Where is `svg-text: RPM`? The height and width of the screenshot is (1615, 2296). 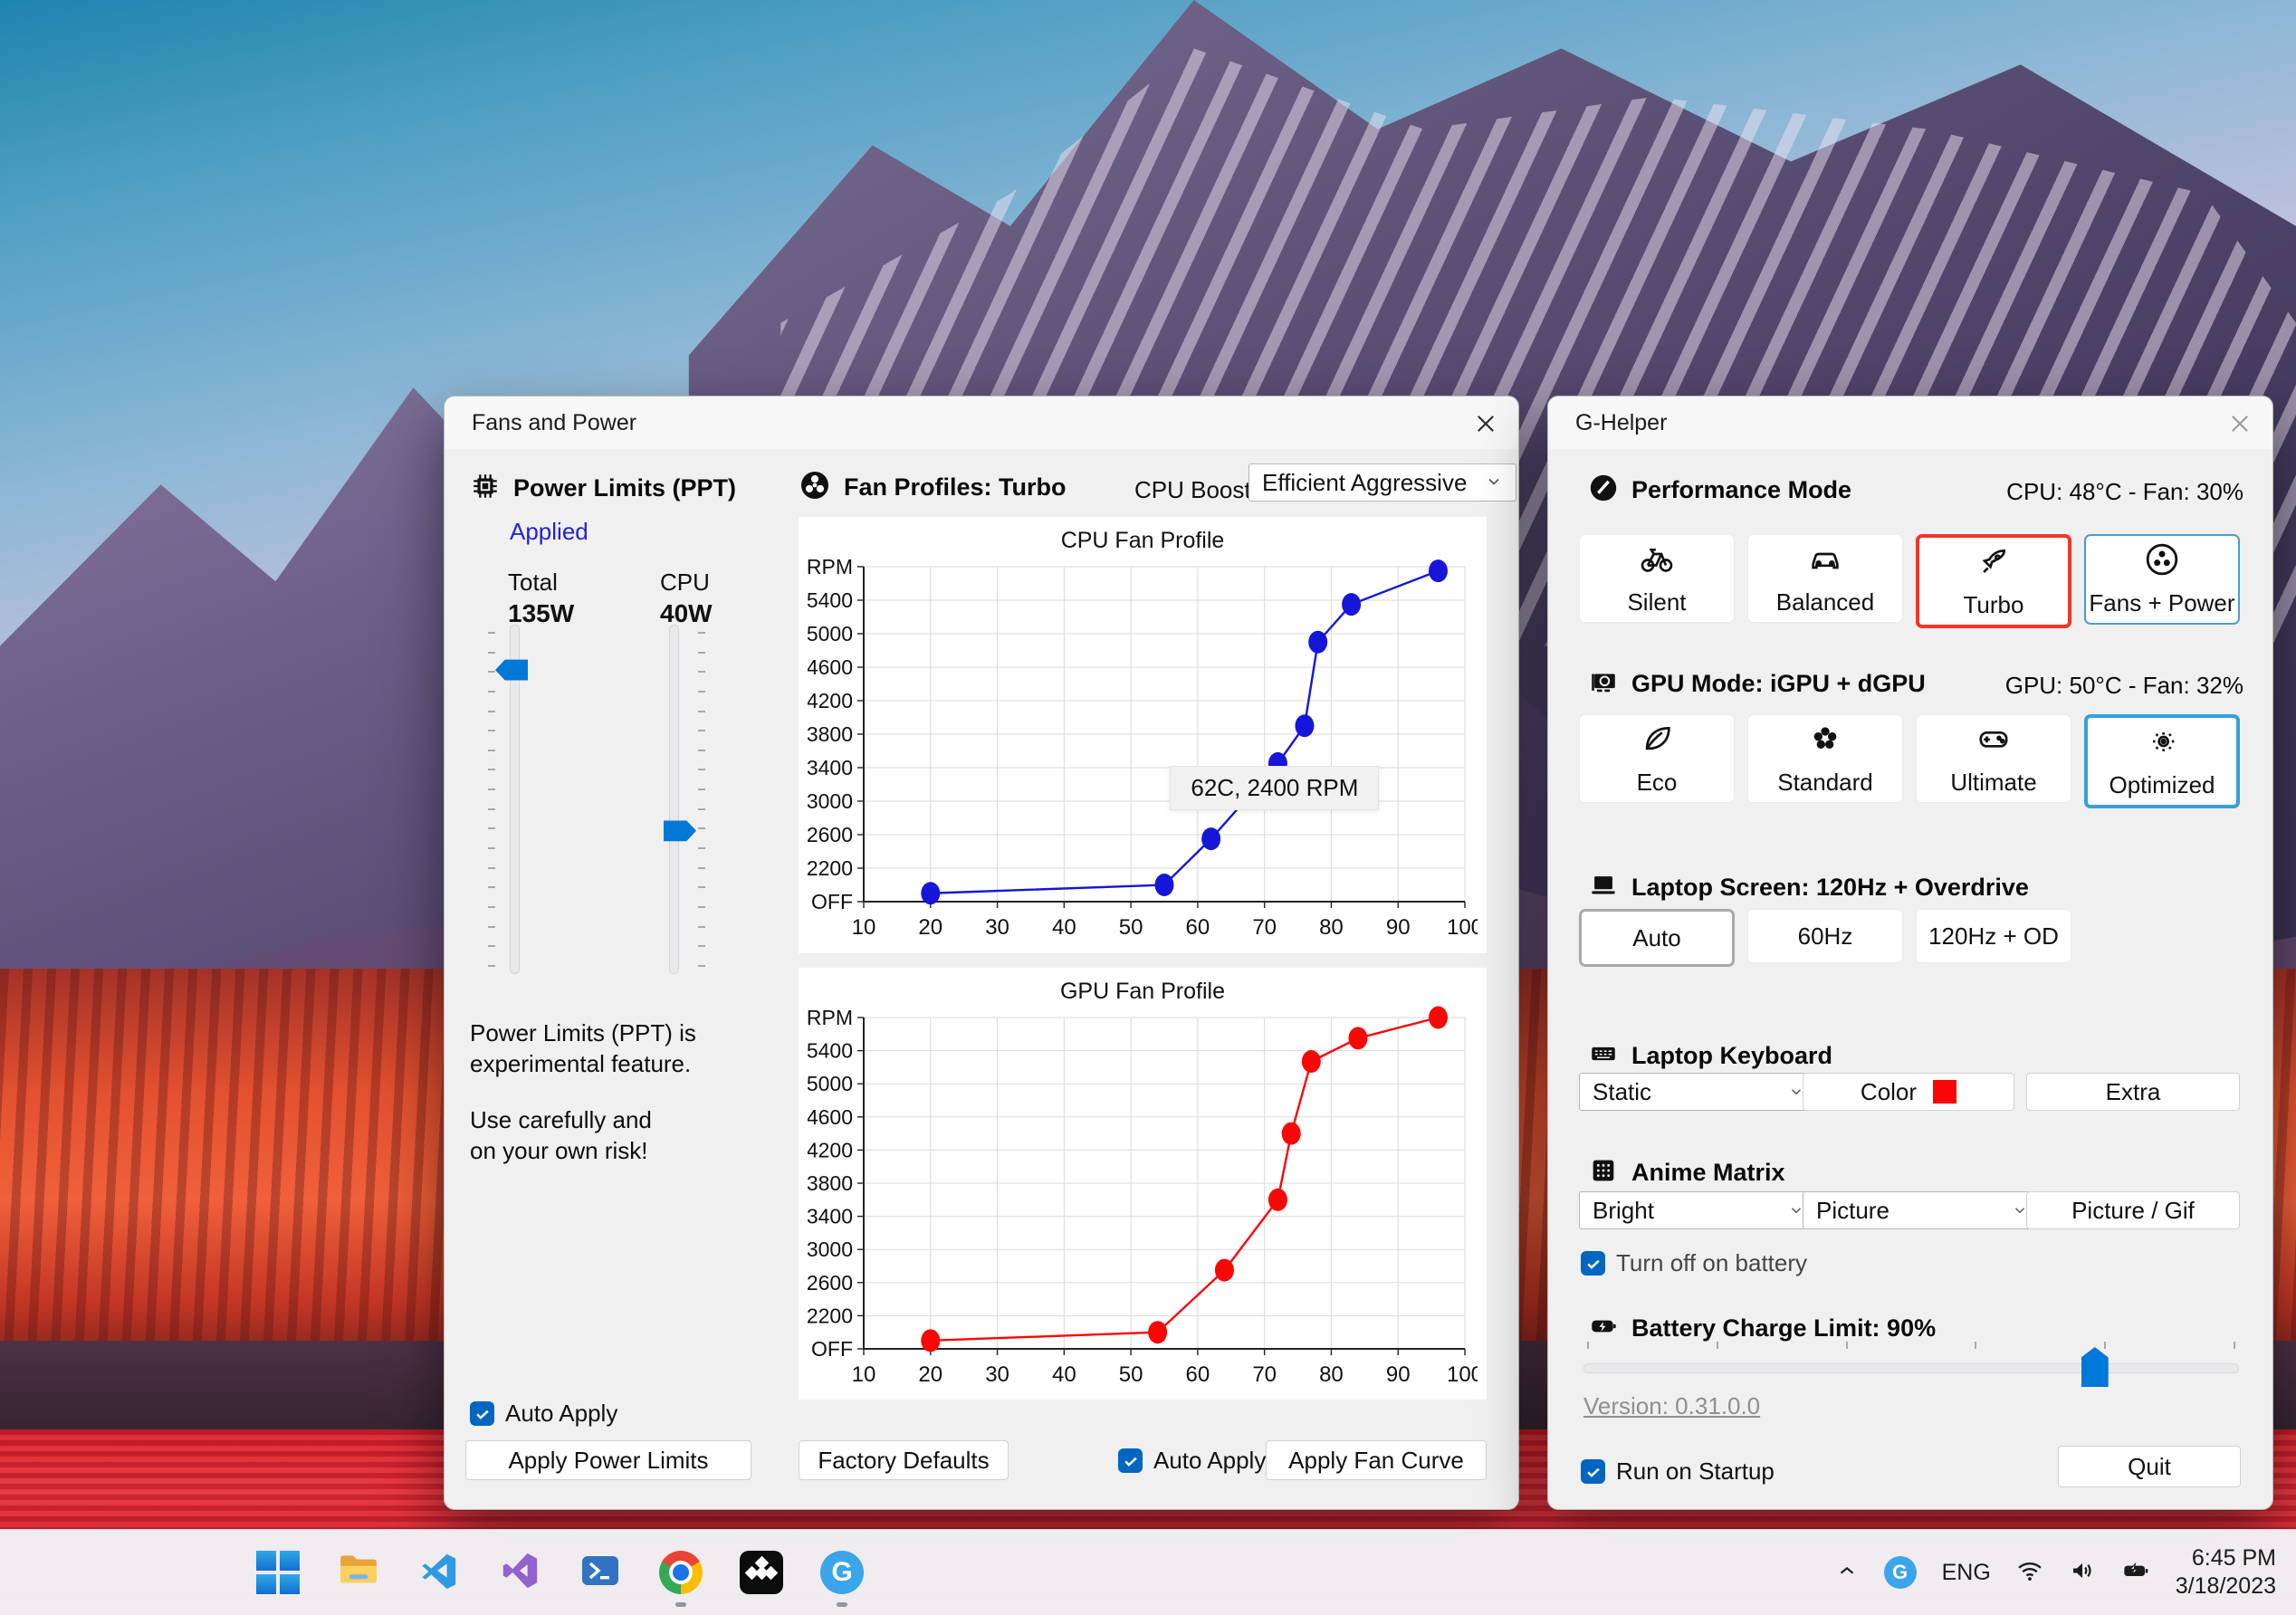
svg-text: RPM is located at coordinates (830, 566).